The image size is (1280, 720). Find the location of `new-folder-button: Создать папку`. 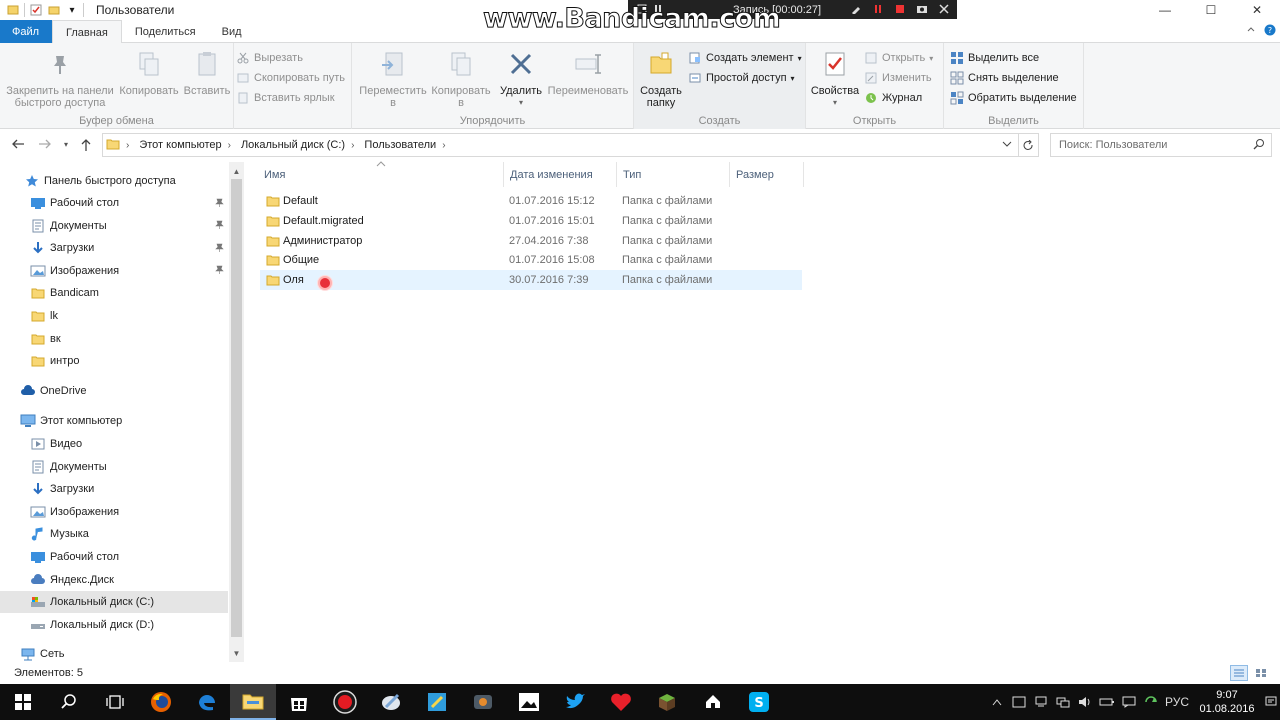

new-folder-button: Создать папку is located at coordinates (661, 79).